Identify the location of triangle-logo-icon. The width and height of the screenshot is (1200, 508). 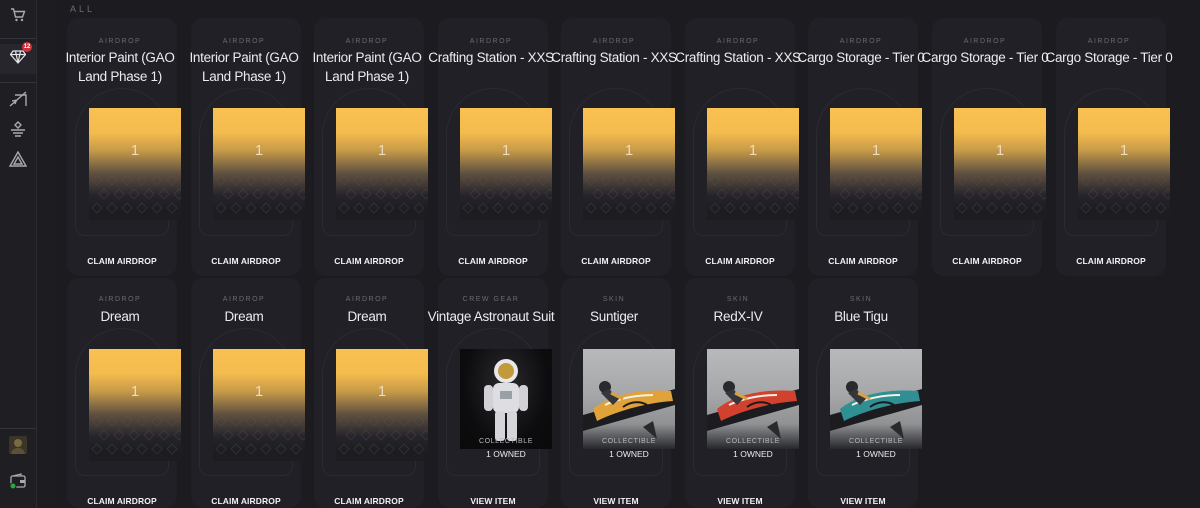
(18, 161).